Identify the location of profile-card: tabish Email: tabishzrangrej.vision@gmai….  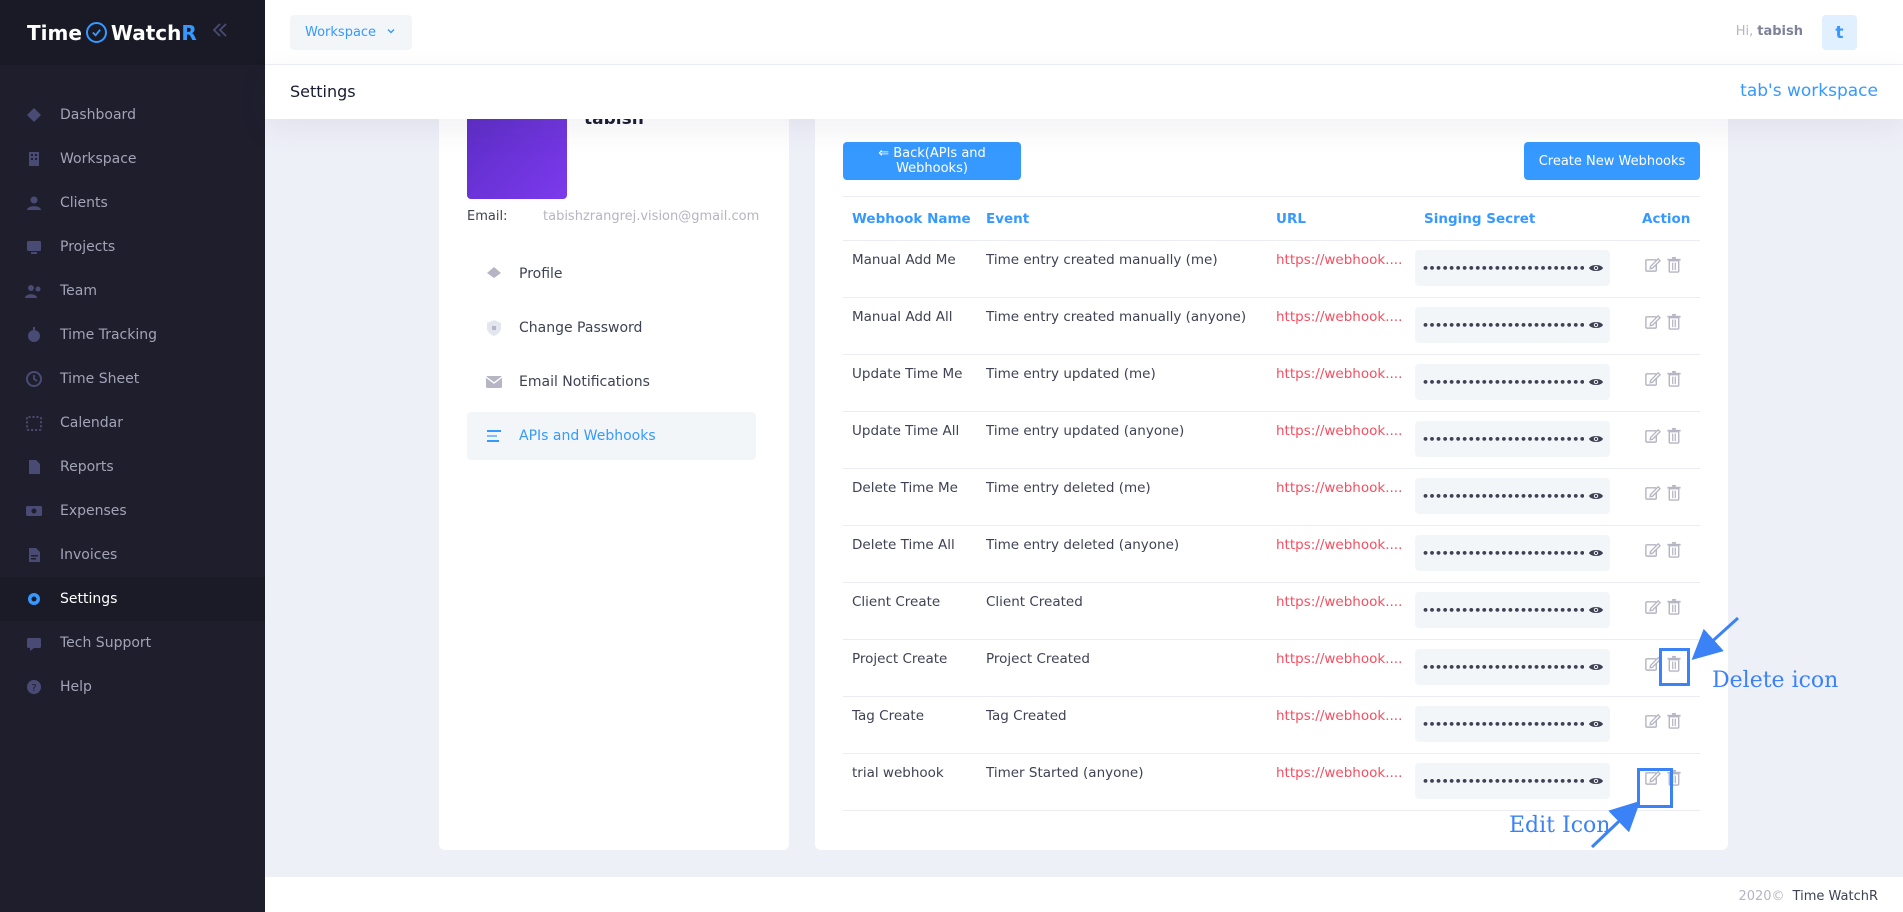
(614, 484).